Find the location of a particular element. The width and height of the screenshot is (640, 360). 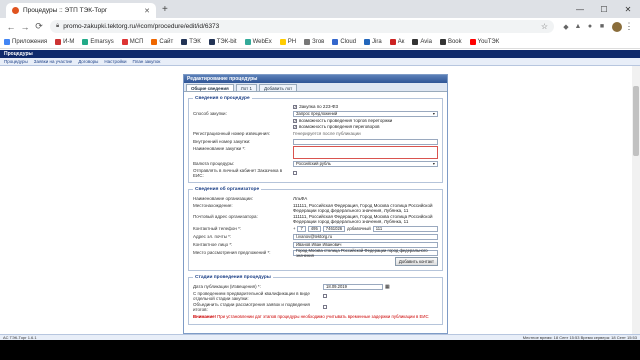

bookmark-item: И-М is located at coordinates (64, 41).